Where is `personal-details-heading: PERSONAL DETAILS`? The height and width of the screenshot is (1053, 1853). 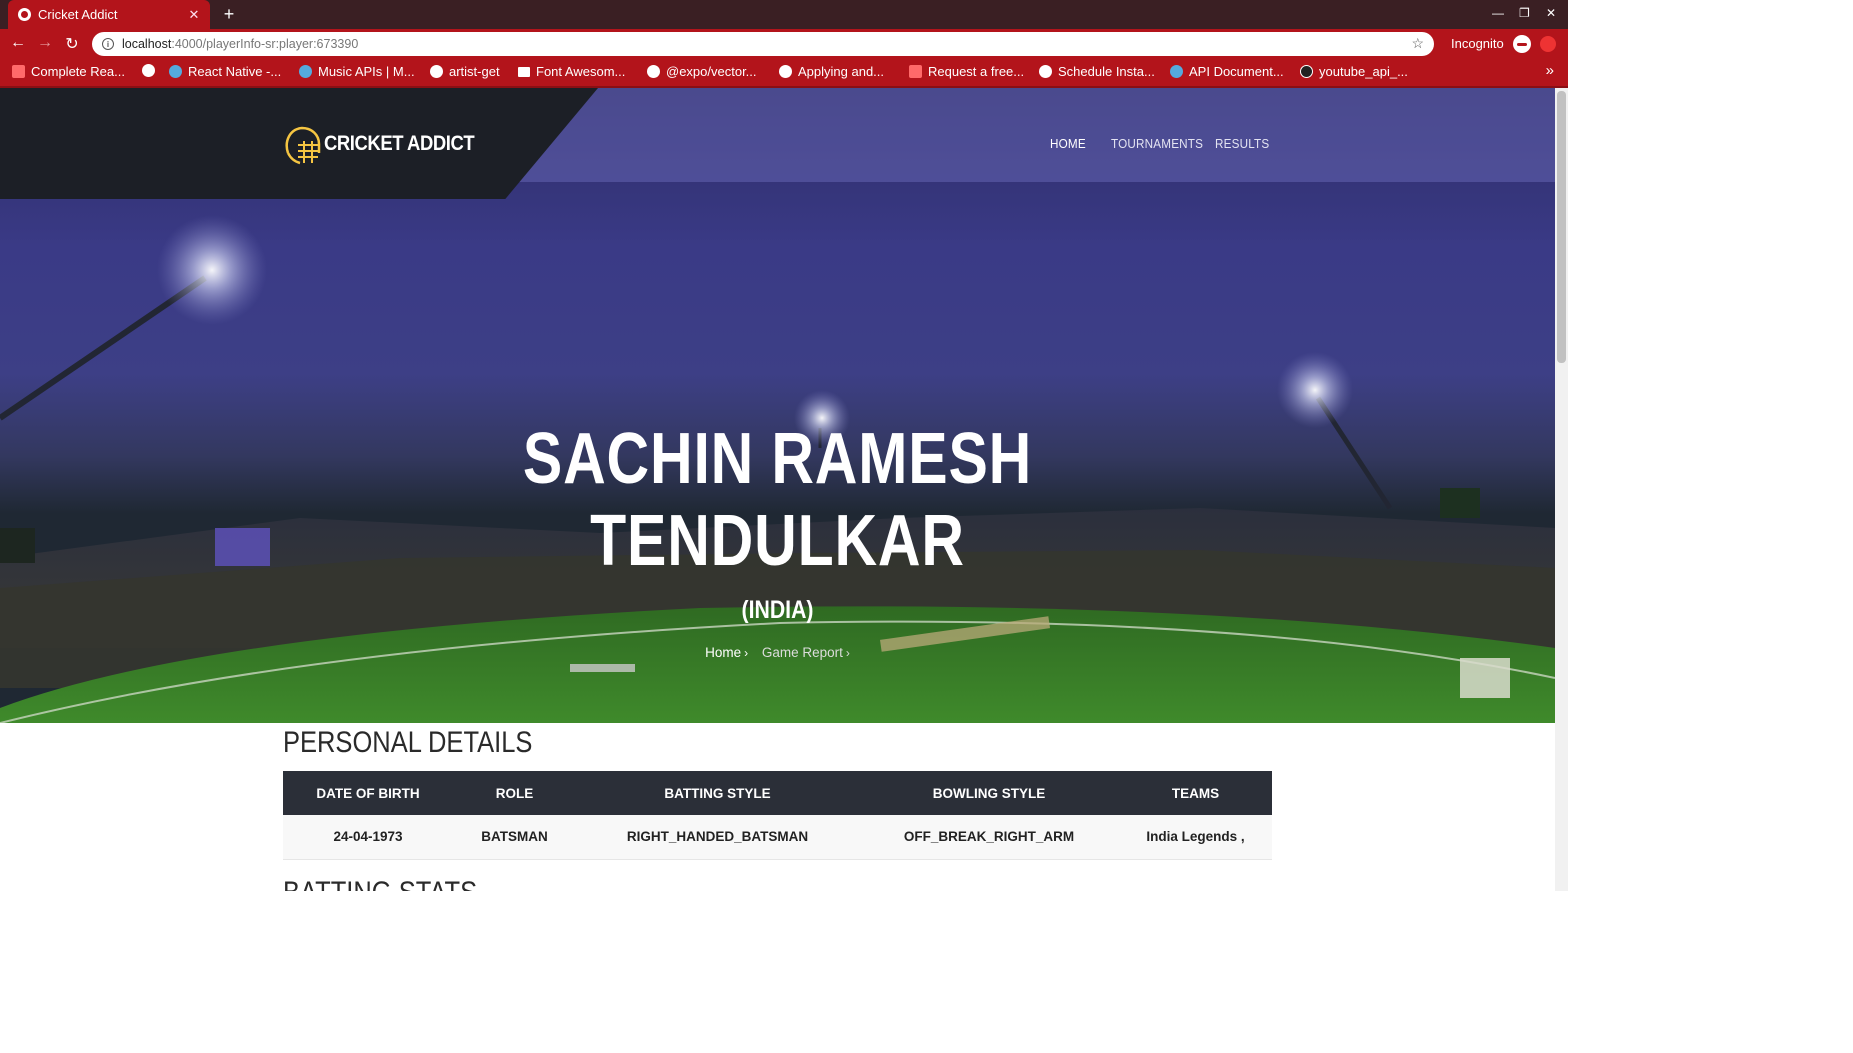 personal-details-heading: PERSONAL DETAILS is located at coordinates (408, 742).